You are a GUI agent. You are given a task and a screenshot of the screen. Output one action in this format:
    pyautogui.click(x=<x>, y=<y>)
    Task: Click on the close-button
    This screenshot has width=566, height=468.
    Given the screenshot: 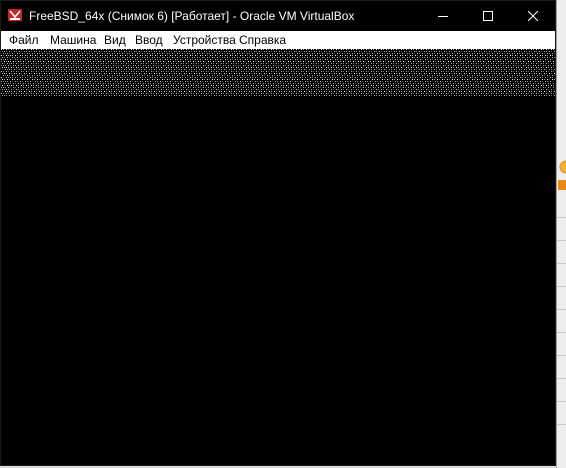 What is the action you would take?
    pyautogui.click(x=532, y=16)
    